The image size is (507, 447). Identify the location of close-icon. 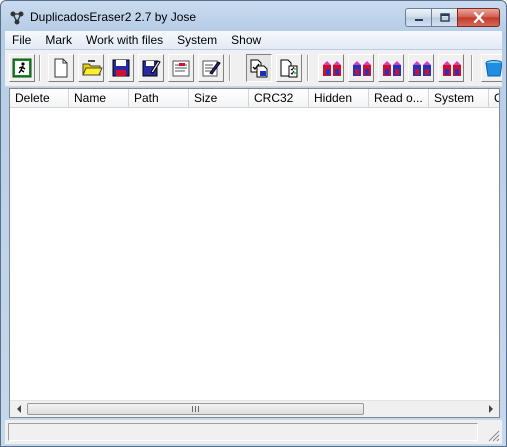
(478, 17).